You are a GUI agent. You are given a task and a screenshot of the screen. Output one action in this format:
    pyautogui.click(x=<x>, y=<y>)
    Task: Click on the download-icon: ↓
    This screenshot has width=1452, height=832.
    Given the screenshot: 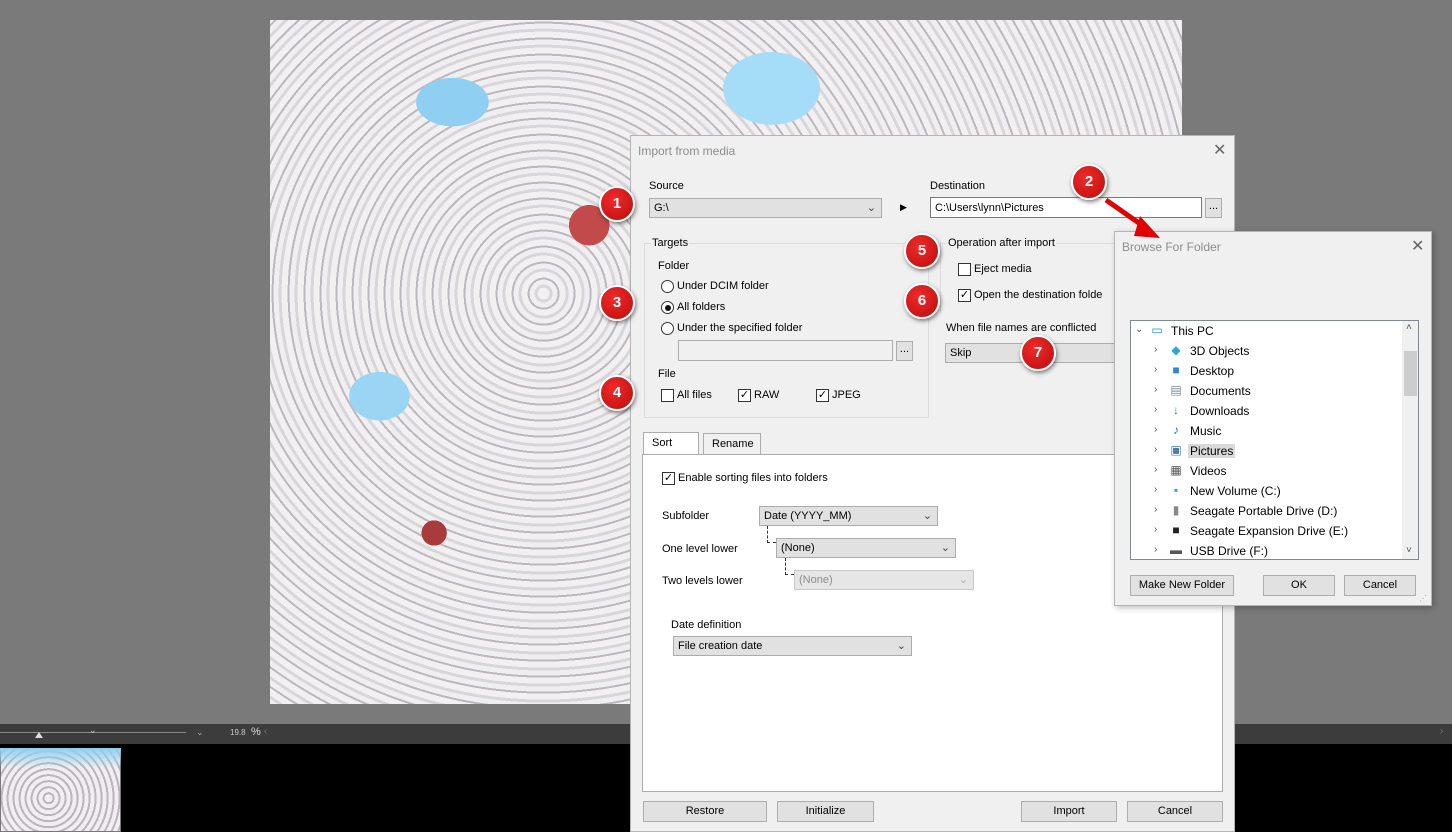 What is the action you would take?
    pyautogui.click(x=1176, y=410)
    